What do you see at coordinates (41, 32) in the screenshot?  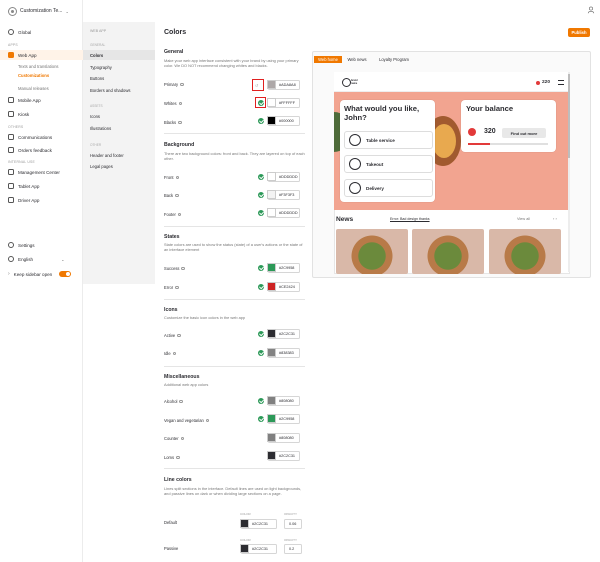 I see `sidebar-item-global: Global` at bounding box center [41, 32].